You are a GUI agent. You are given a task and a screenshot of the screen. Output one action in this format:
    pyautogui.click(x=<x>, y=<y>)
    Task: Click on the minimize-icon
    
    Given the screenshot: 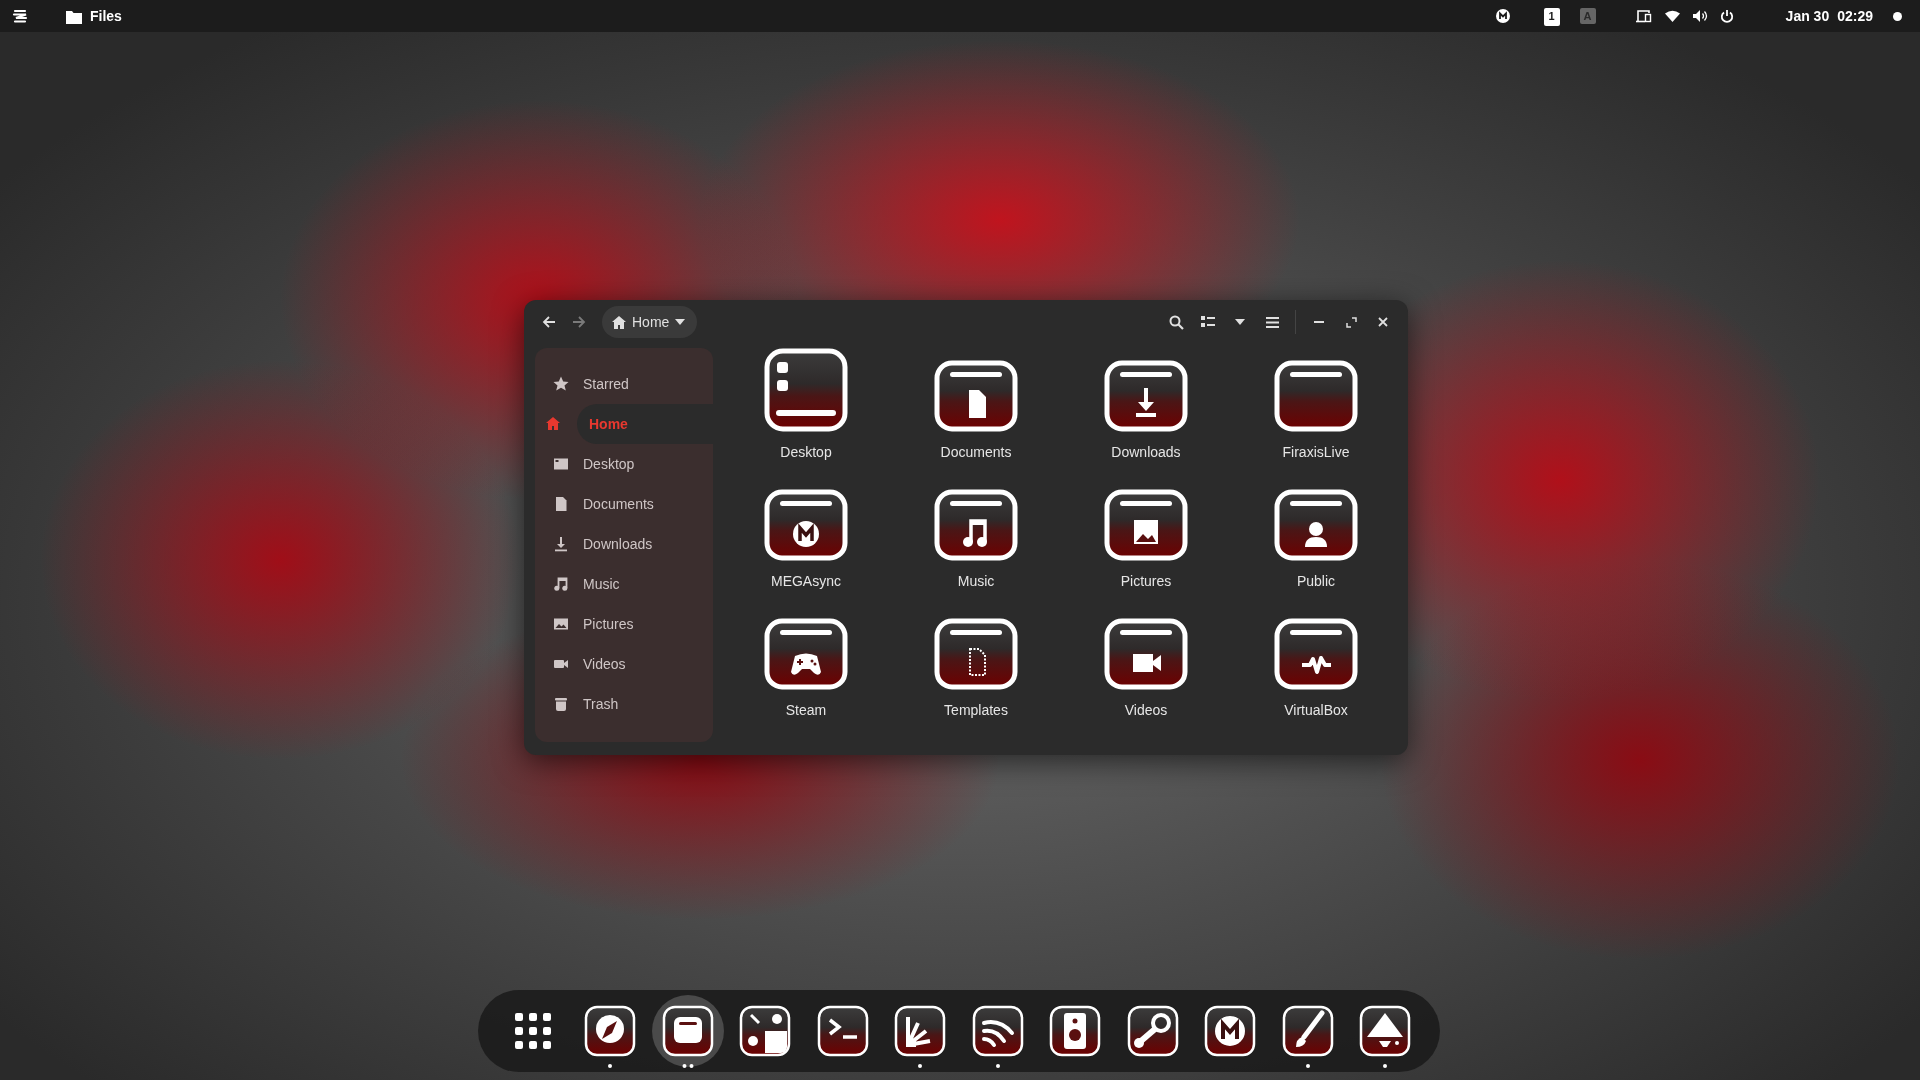 What is the action you would take?
    pyautogui.click(x=1319, y=322)
    